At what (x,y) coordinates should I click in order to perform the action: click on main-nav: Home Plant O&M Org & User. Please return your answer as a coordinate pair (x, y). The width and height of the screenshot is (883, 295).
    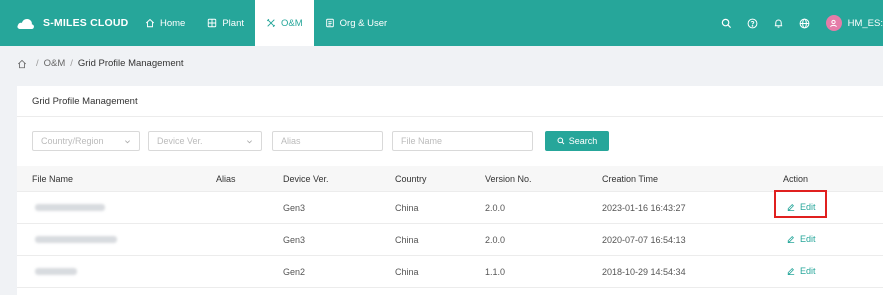
    Looking at the image, I should click on (266, 23).